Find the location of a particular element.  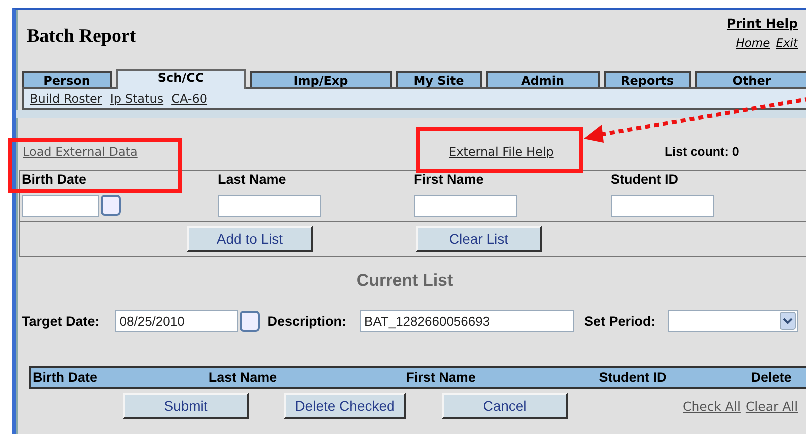

external-file-help-link: External File Help is located at coordinates (501, 152).